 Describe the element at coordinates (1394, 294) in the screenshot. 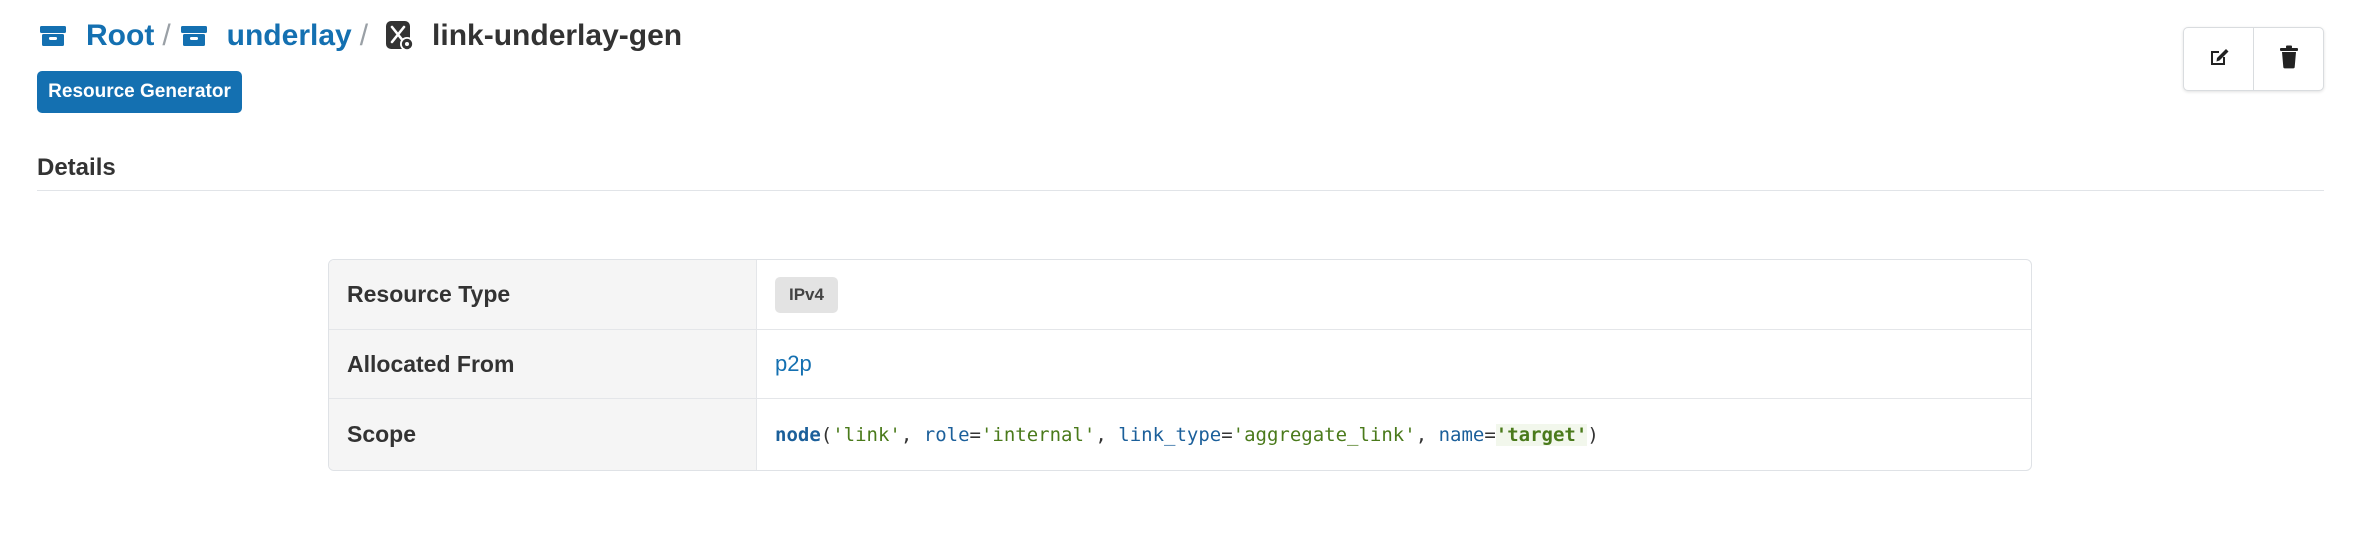

I see `row-value: IPv4` at that location.